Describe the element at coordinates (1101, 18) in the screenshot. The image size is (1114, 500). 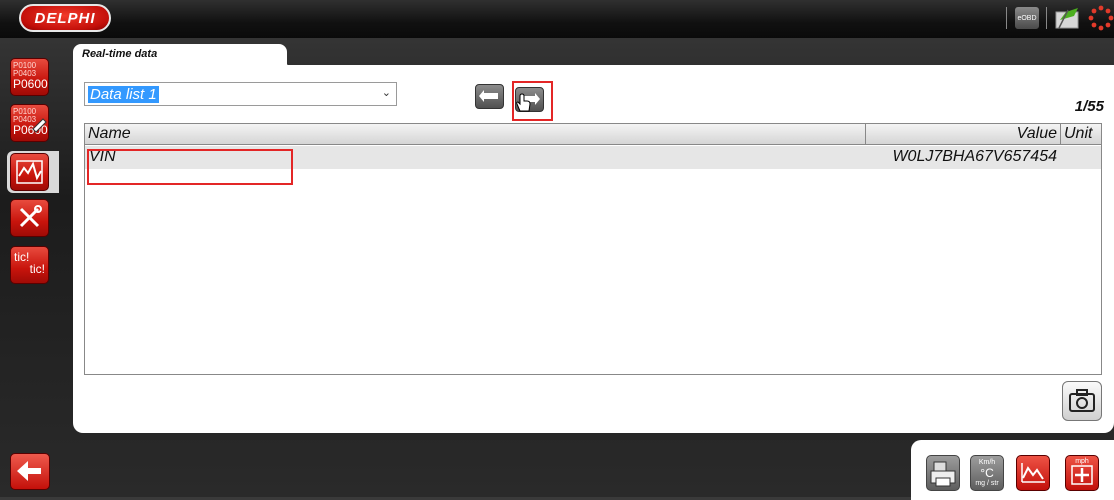
I see `gear-icon` at that location.